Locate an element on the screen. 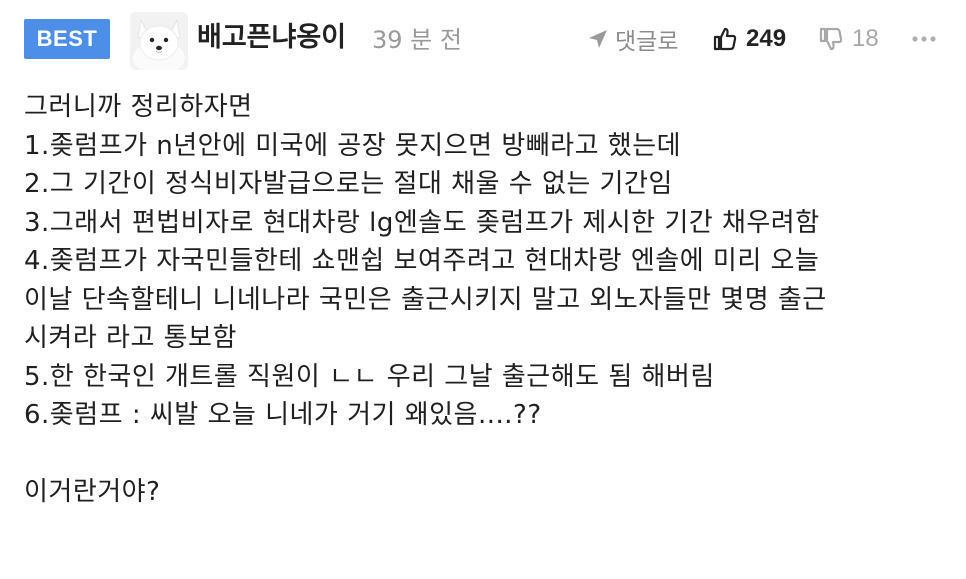 This screenshot has height=579, width=966. more-options-button is located at coordinates (924, 39).